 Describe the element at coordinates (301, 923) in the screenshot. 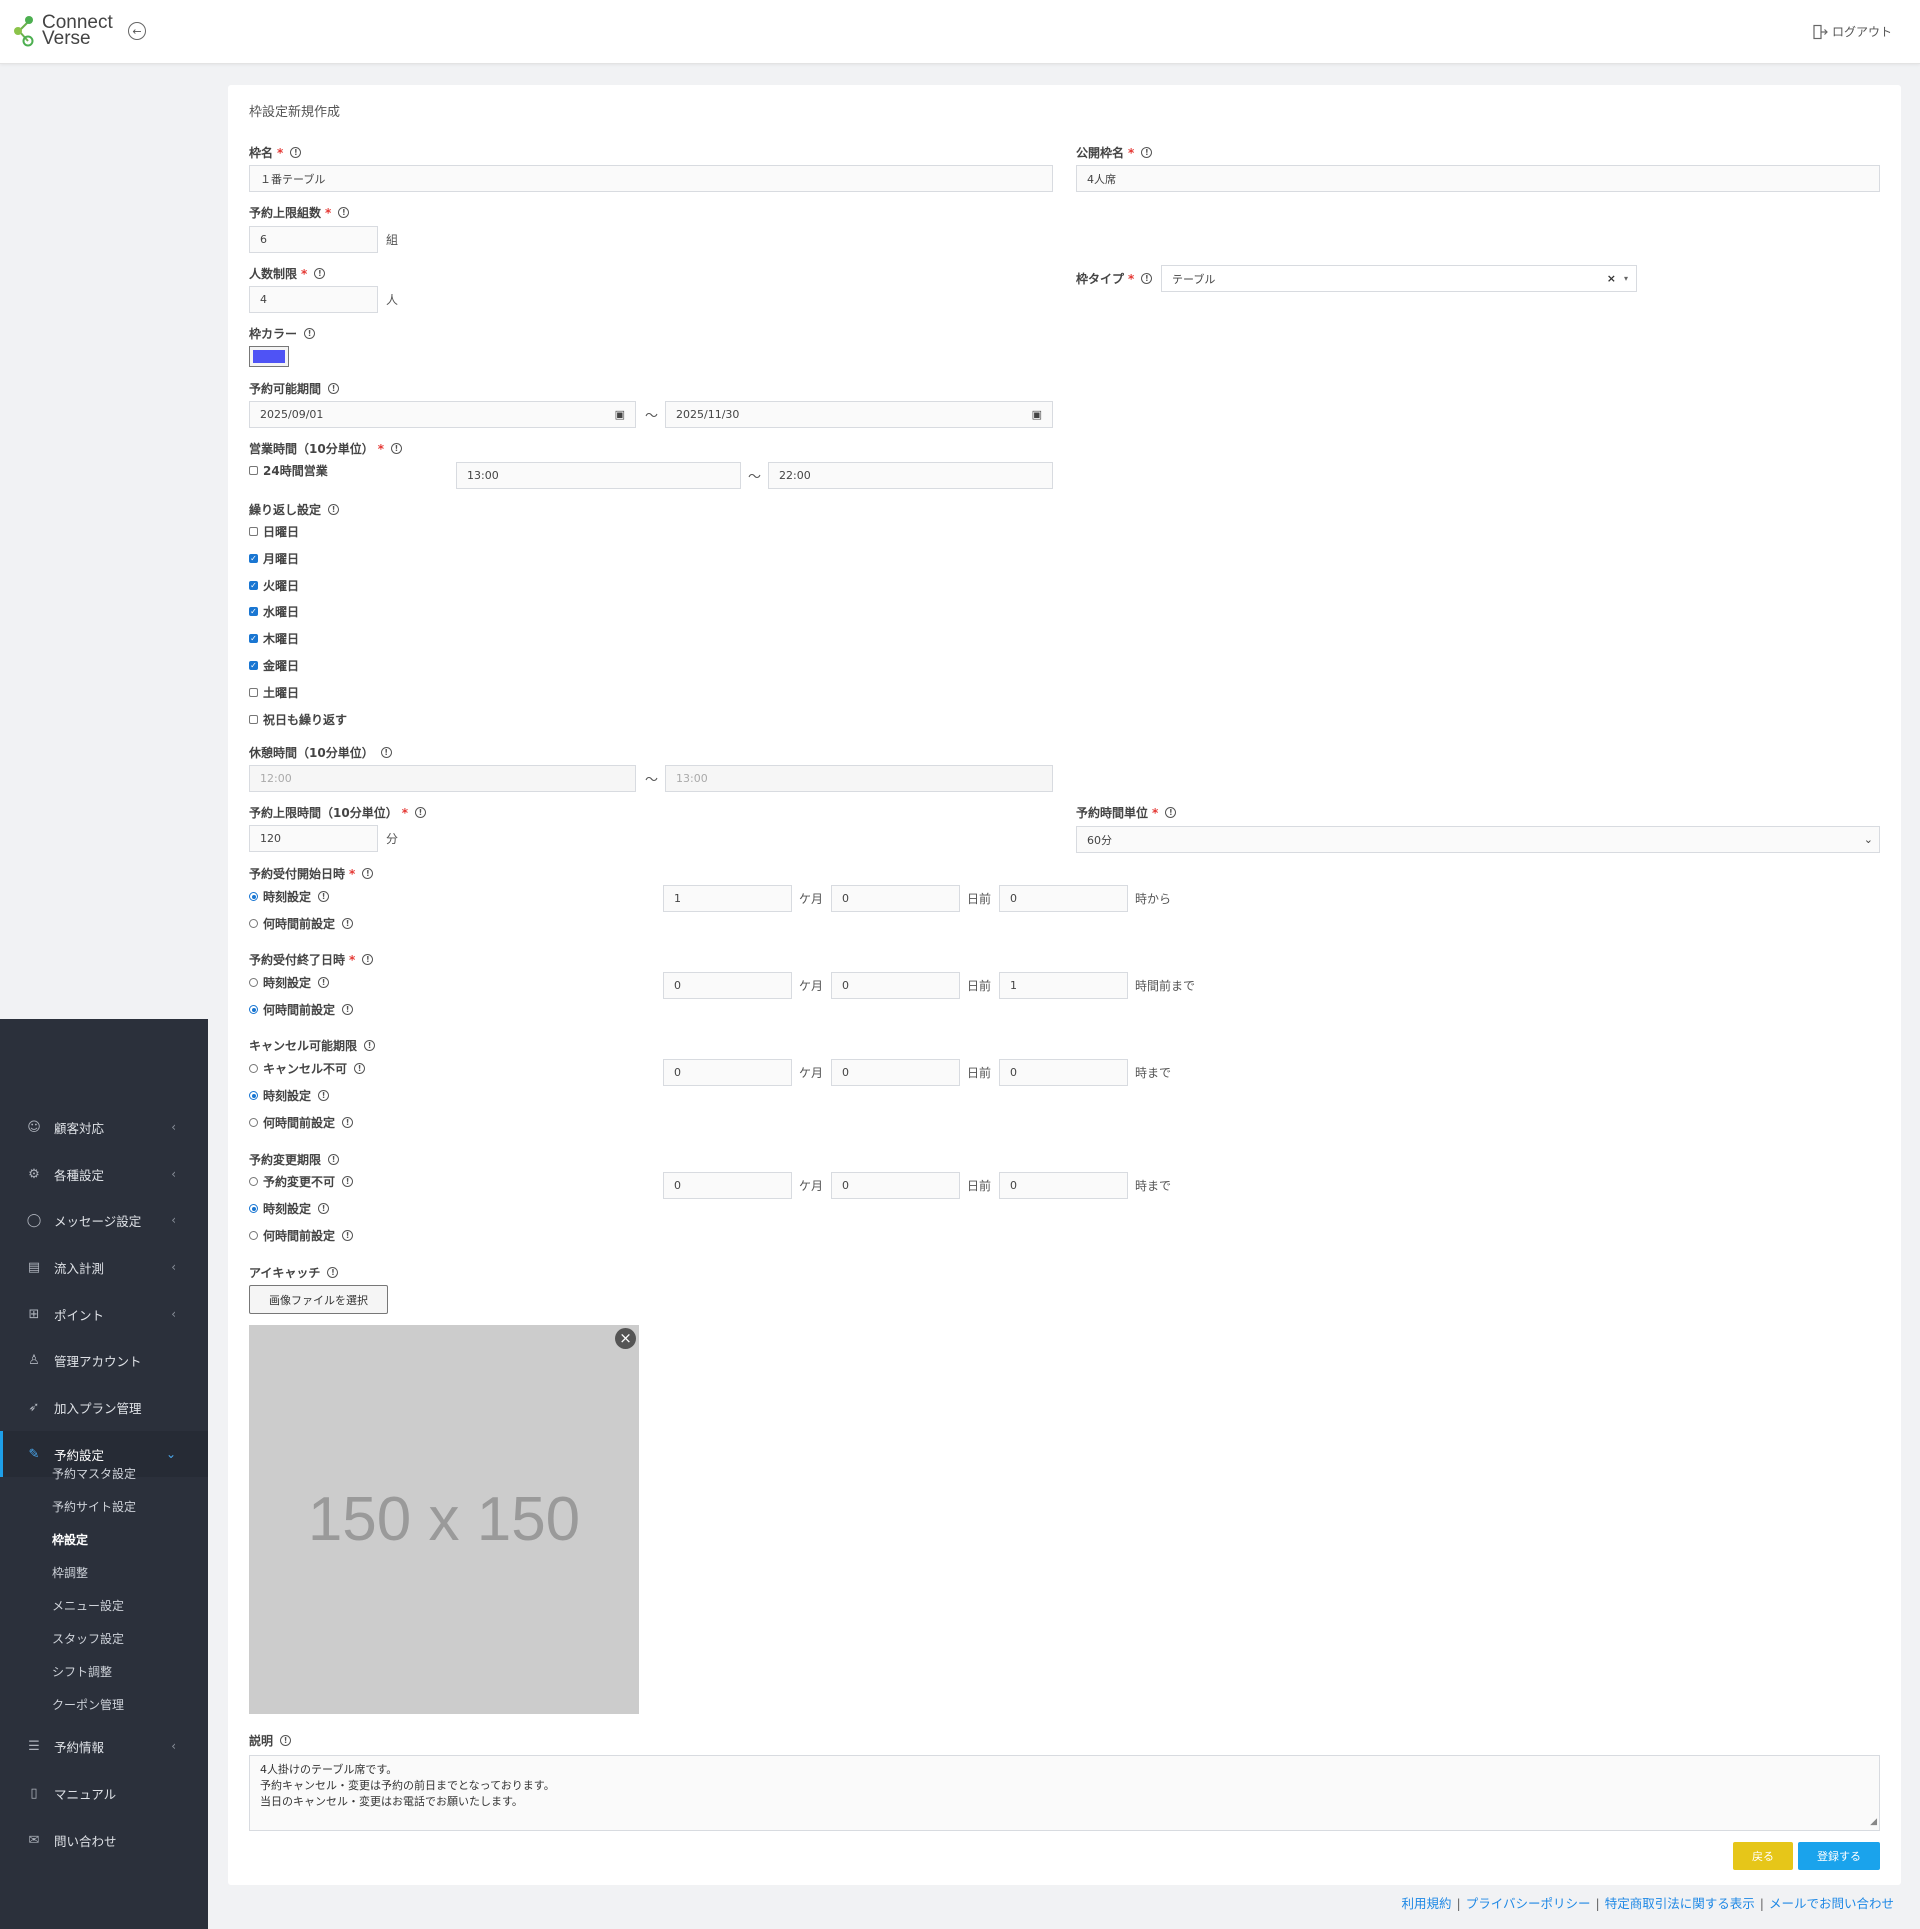

I see `accept-start-hours-radio: 何時間前設定!` at that location.